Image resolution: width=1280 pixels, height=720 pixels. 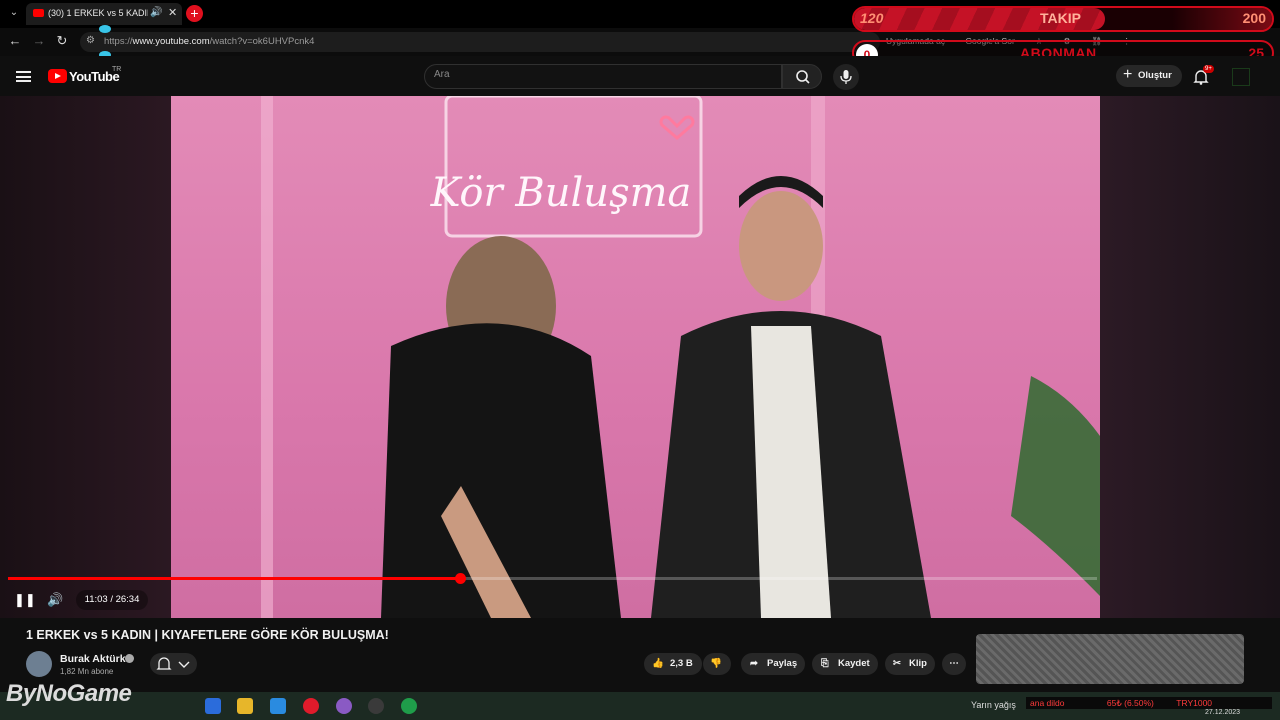 I want to click on channel-name: Burak Aktürk, so click(x=93, y=659).